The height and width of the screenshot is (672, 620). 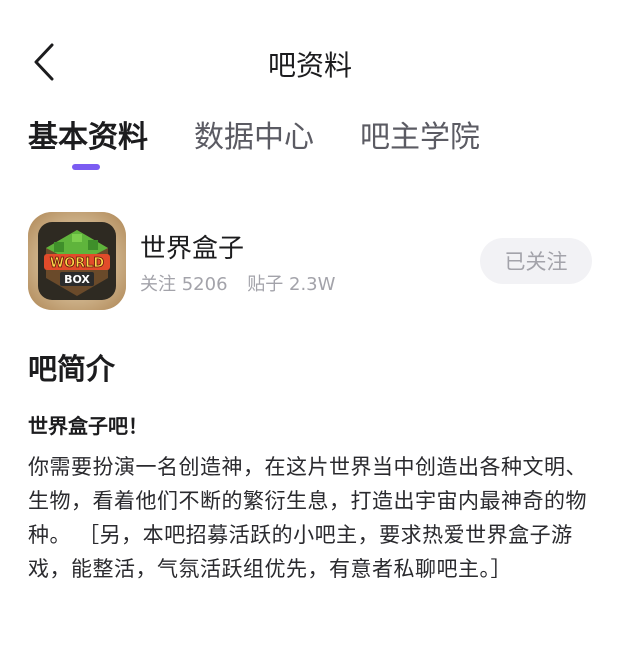 What do you see at coordinates (254, 134) in the screenshot?
I see `tab-data-center: 数据中心` at bounding box center [254, 134].